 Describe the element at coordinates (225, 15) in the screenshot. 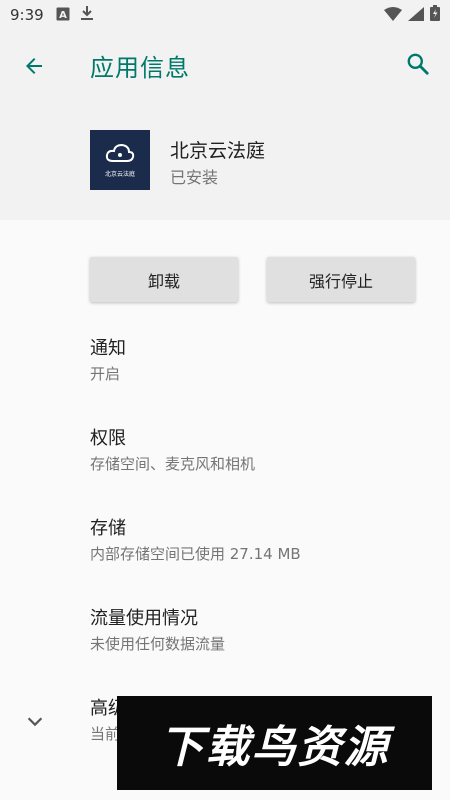

I see `status-bar: 9:39 A` at that location.